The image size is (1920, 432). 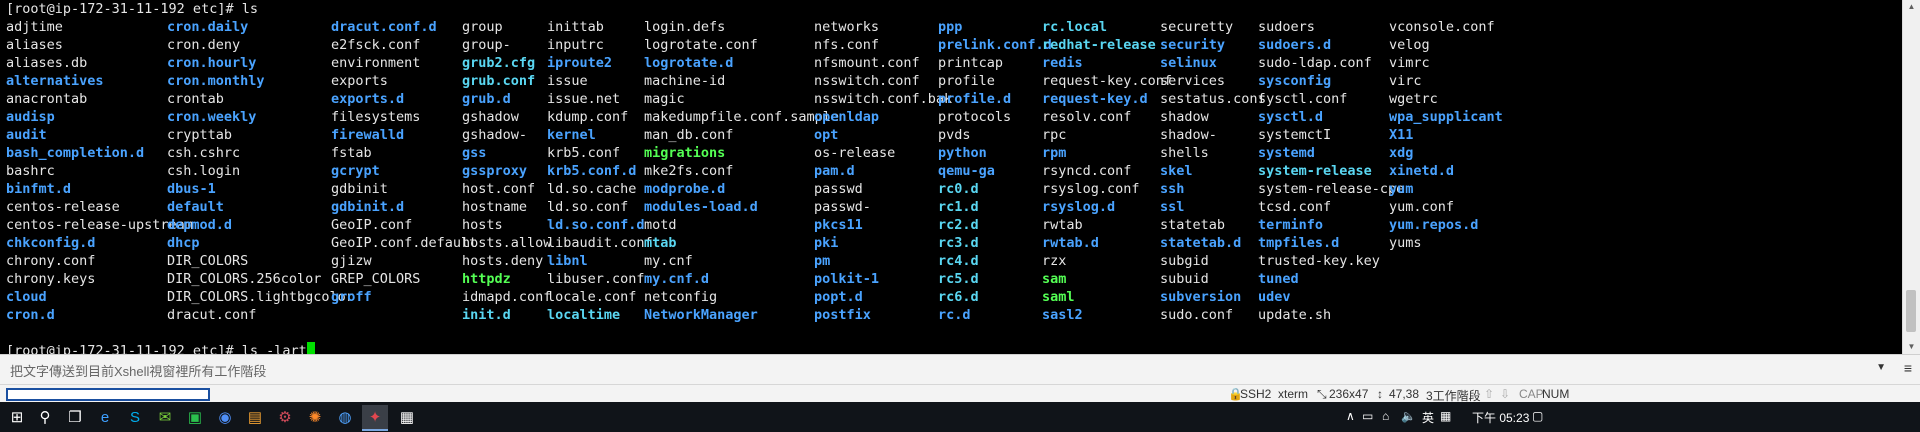 I want to click on skype-icon: S, so click(x=135, y=417).